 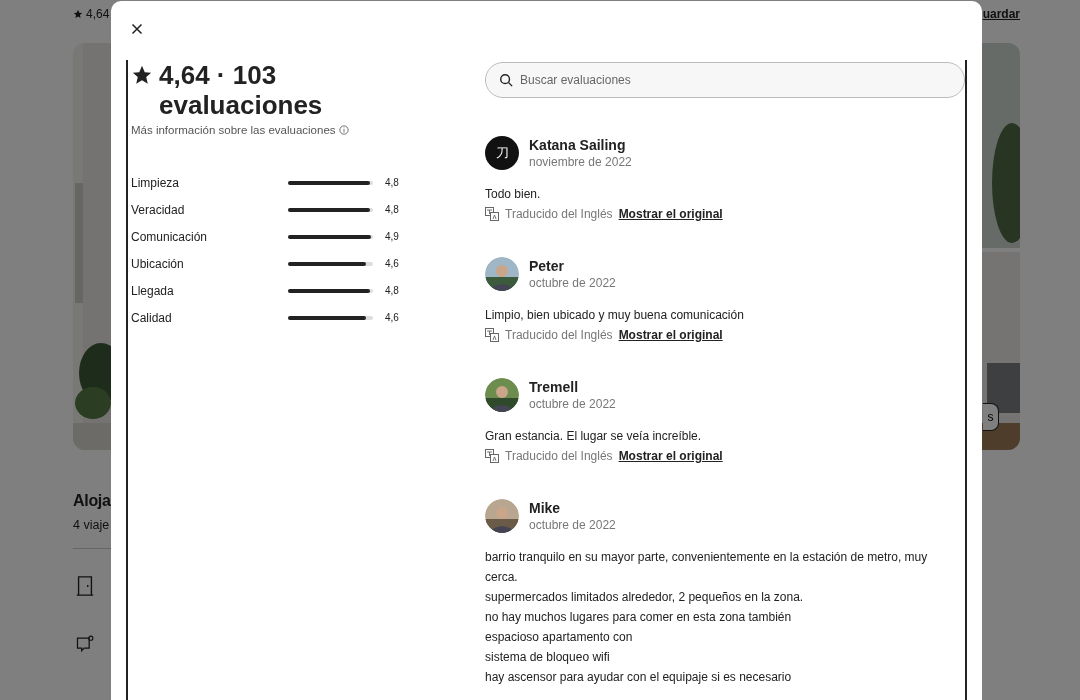 What do you see at coordinates (233, 130) in the screenshot?
I see `info-link: Más información sobre las evaluaciones` at bounding box center [233, 130].